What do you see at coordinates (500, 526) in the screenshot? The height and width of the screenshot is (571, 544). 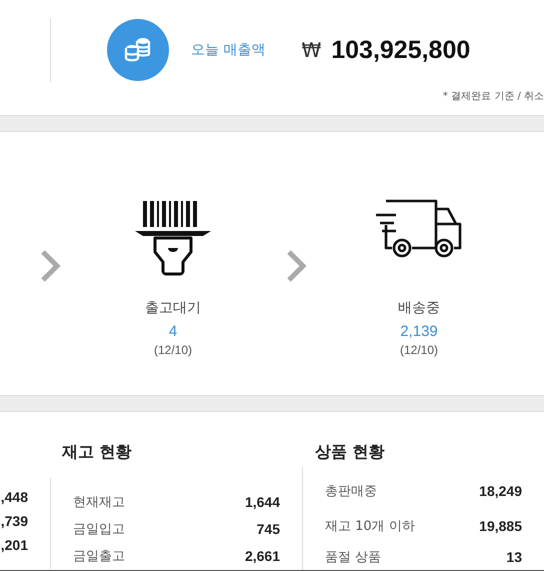 I see `stat-value: 19,885` at bounding box center [500, 526].